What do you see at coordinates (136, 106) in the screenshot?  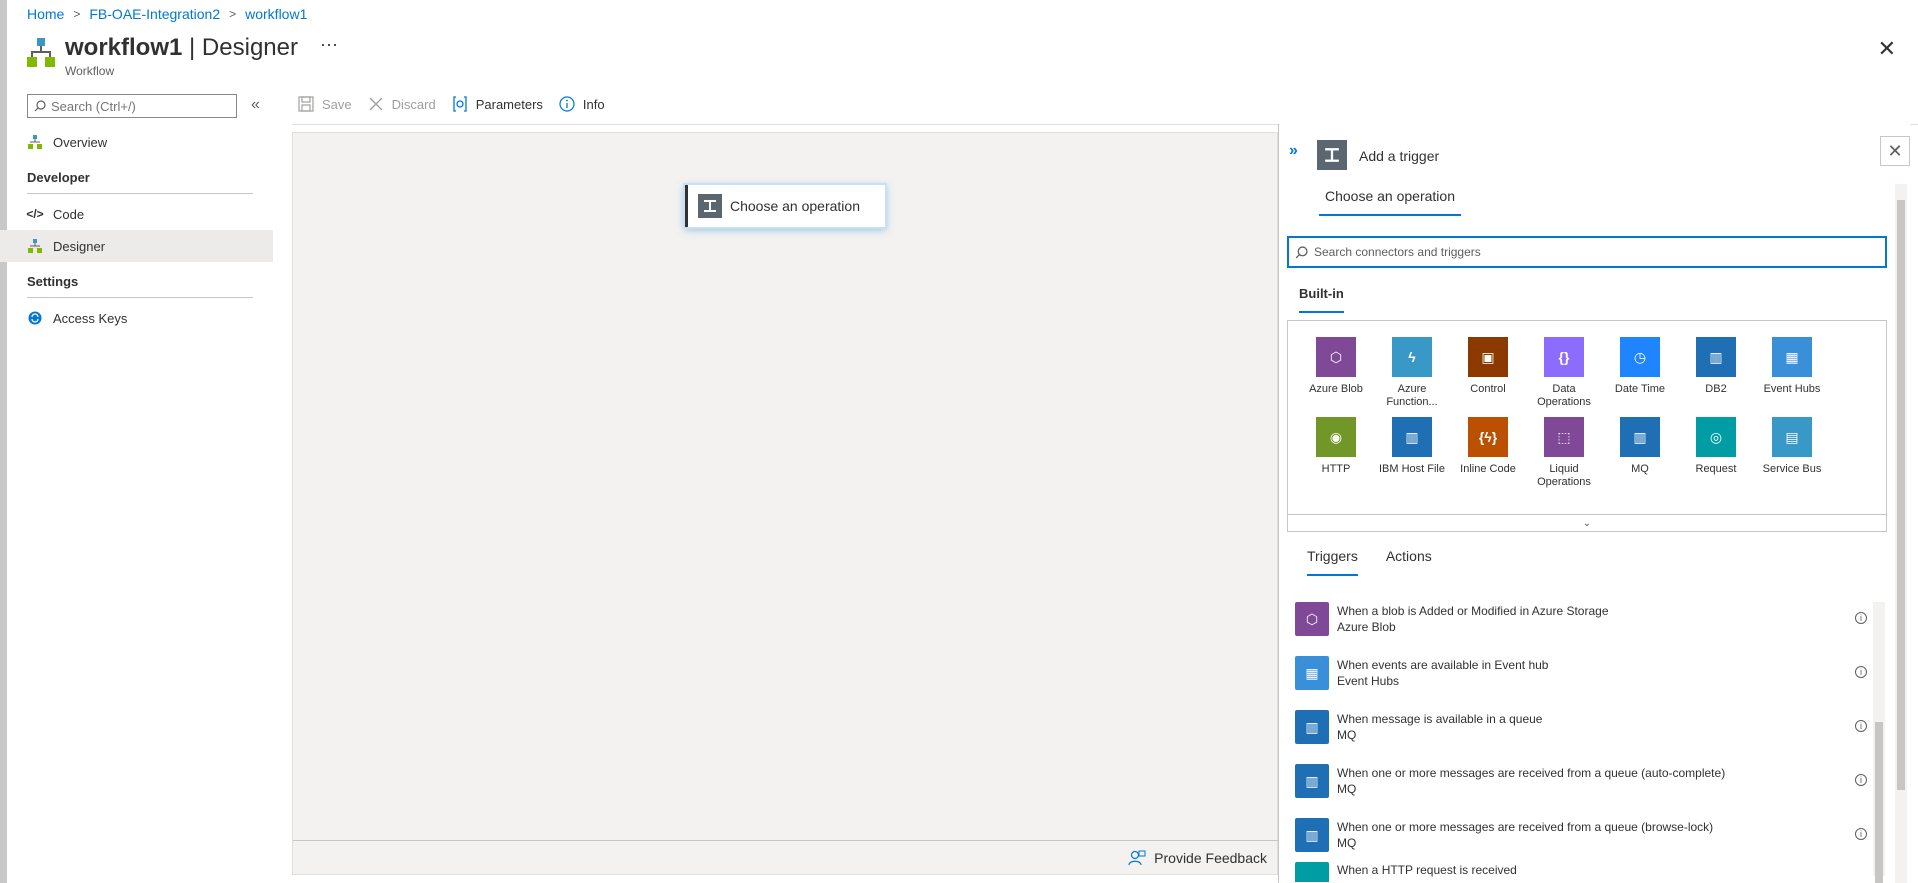 I see `sidebar-search-input` at bounding box center [136, 106].